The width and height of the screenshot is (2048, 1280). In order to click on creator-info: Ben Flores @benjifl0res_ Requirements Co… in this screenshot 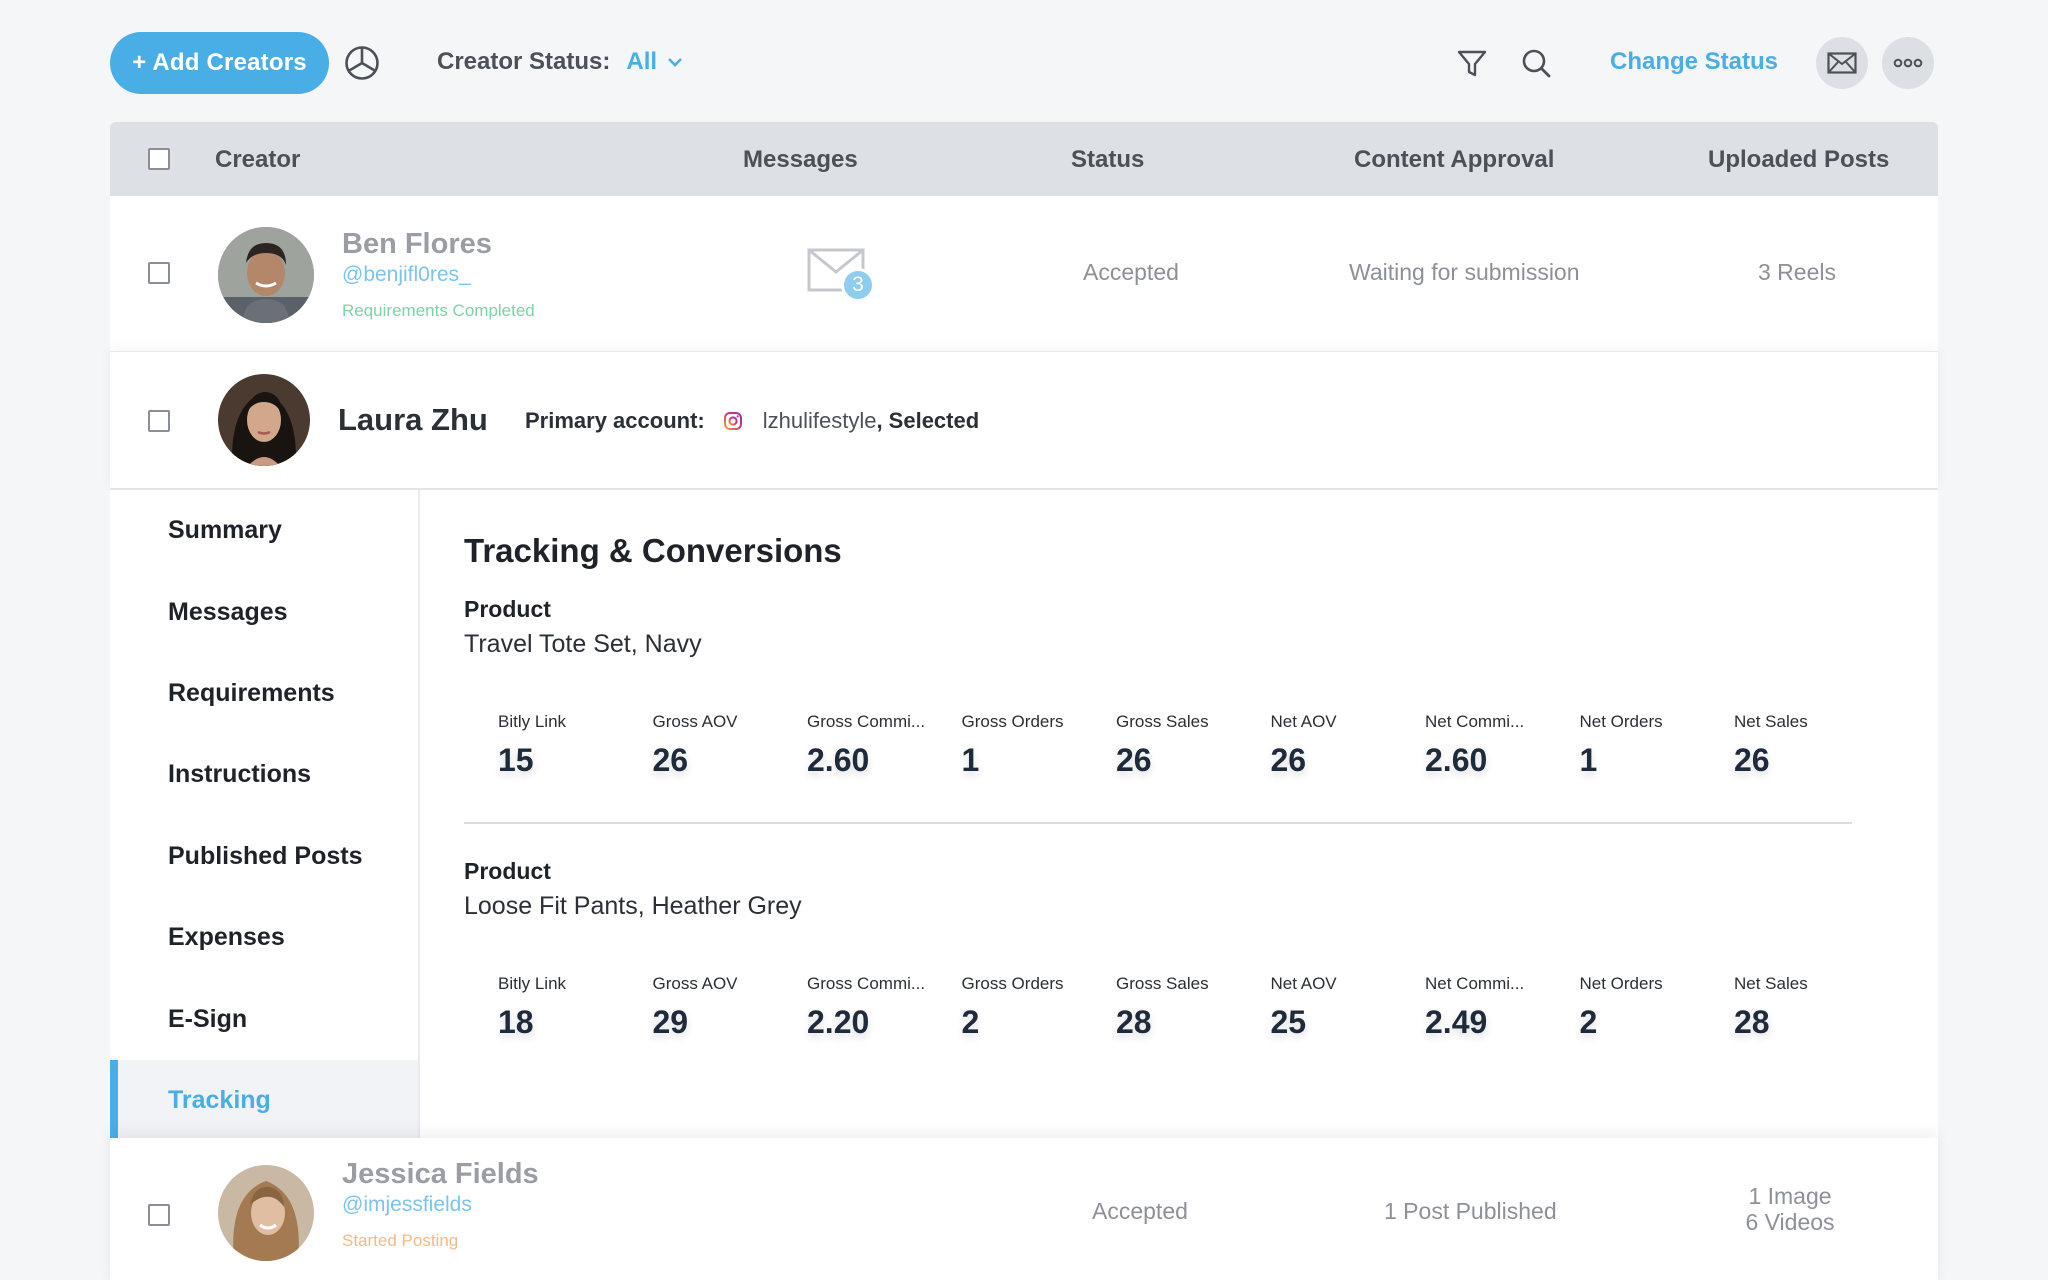, I will do `click(438, 274)`.